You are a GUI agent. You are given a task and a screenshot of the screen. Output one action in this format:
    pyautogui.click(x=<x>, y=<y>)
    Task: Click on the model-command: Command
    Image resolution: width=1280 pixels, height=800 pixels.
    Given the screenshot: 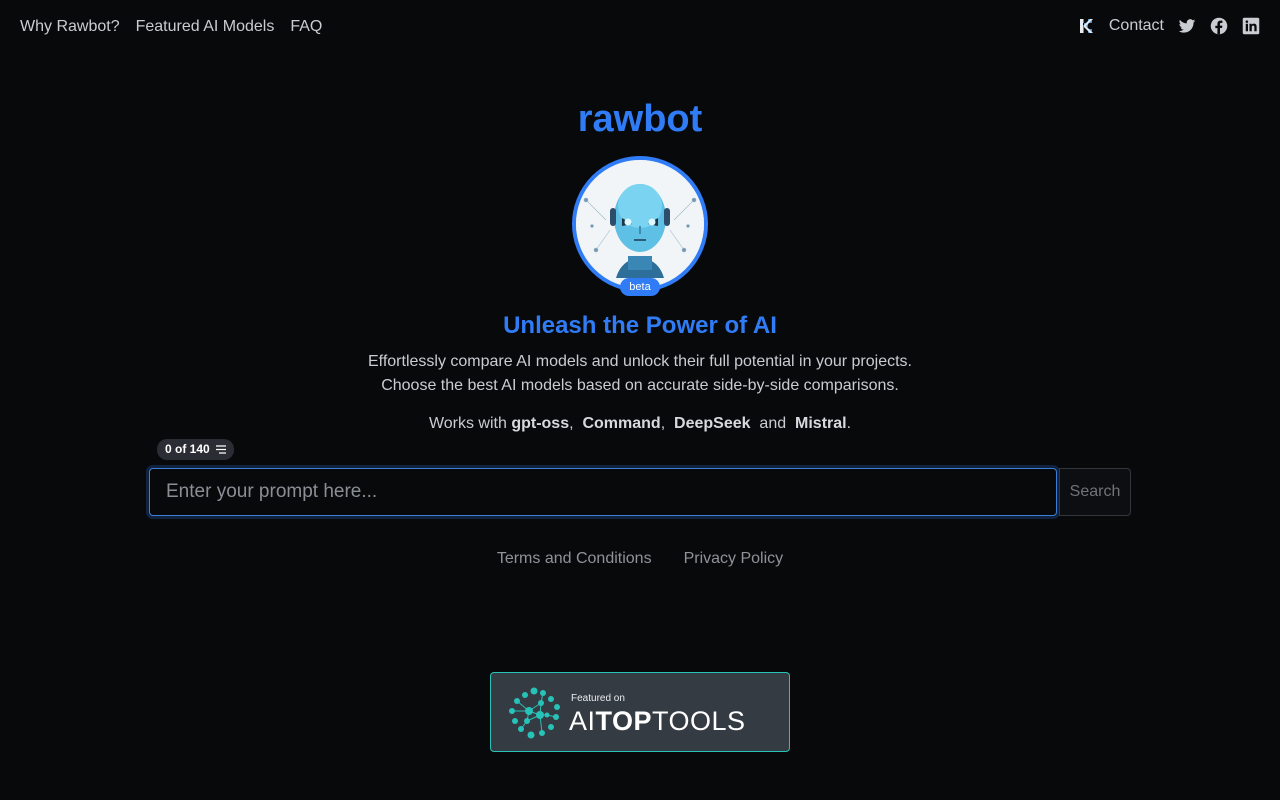 What is the action you would take?
    pyautogui.click(x=621, y=423)
    